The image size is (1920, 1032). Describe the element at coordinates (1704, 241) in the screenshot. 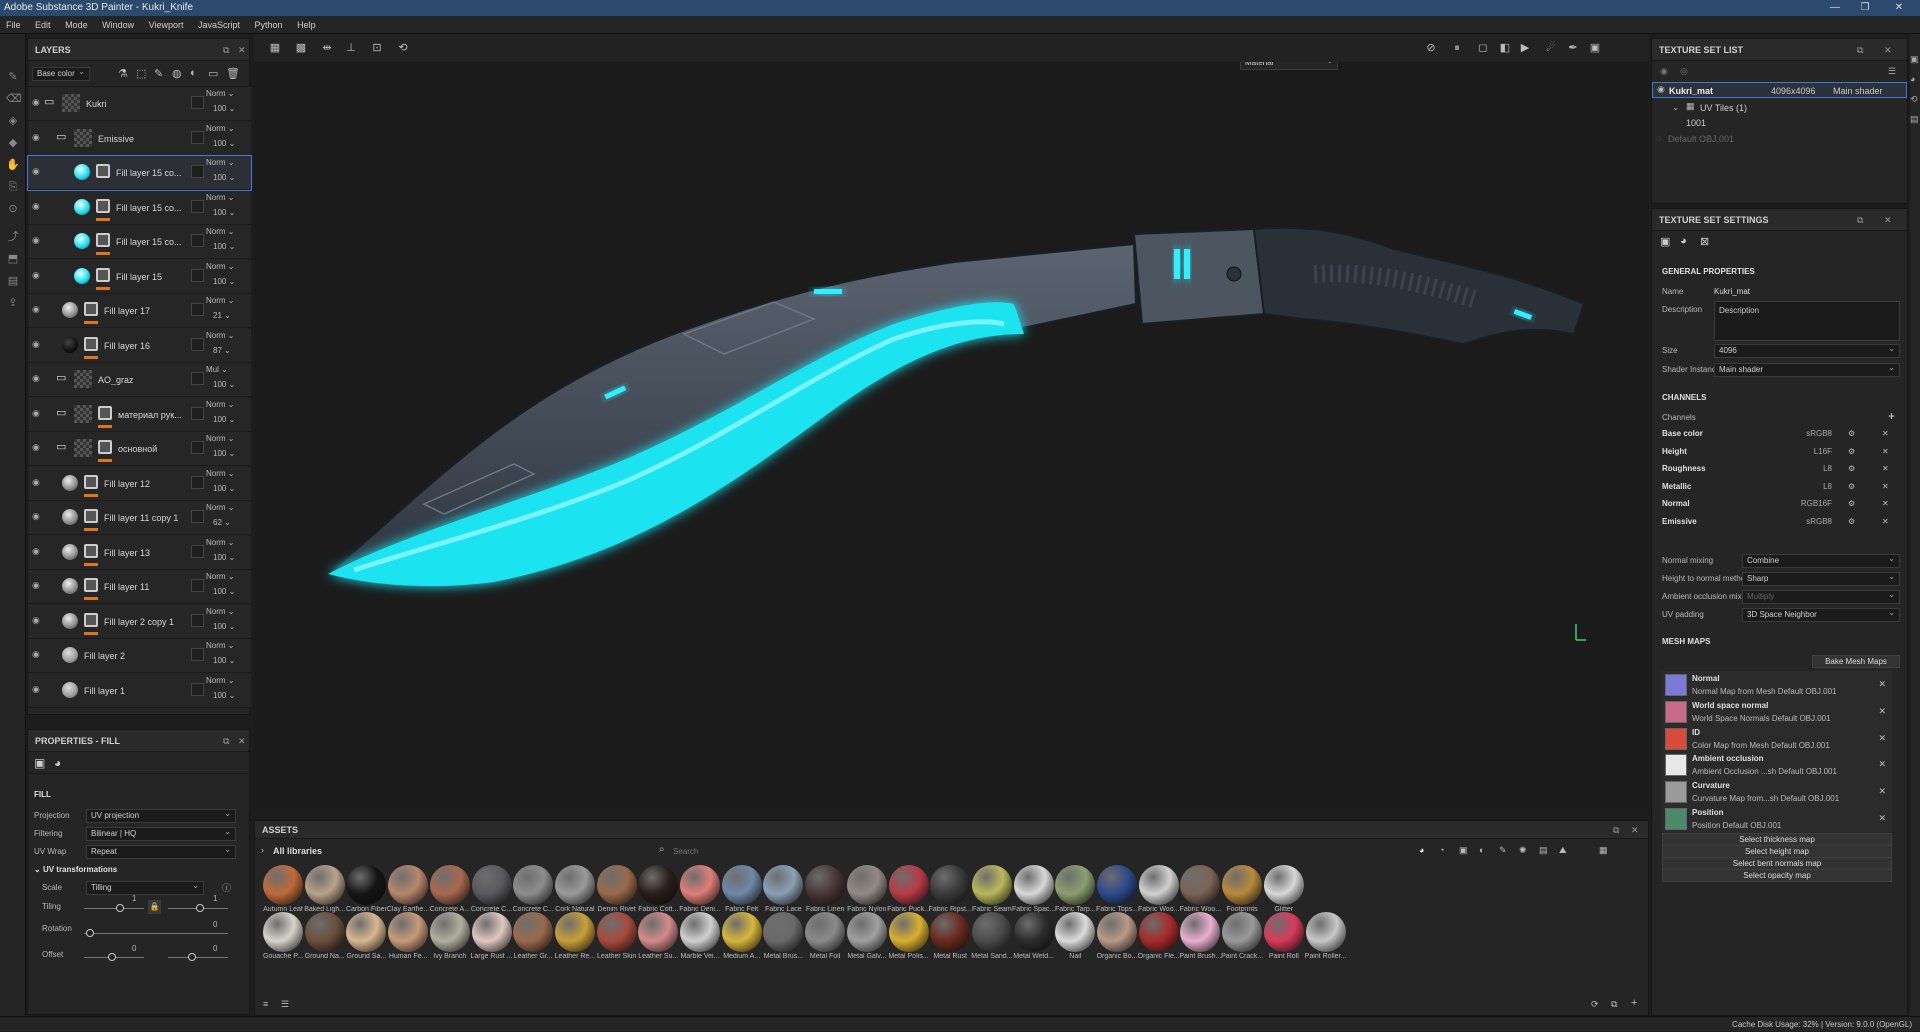

I see `tab-uv: ⊠` at that location.